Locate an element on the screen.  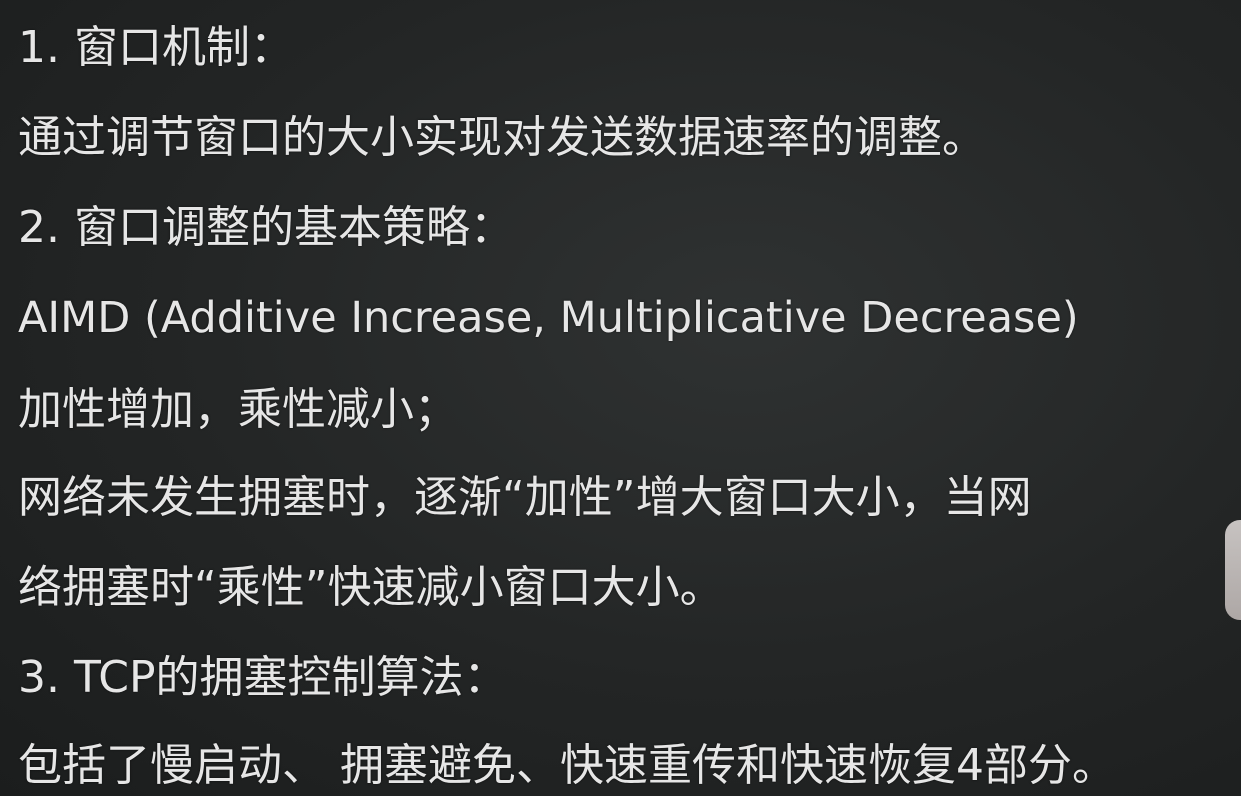
text-window-mechanism: 通过调节窗口的大小实现对发送数据速率的调整。 is located at coordinates (502, 137).